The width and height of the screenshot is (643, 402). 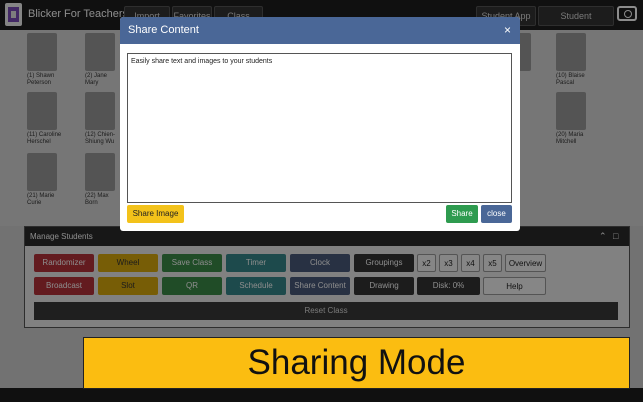 What do you see at coordinates (507, 30) in the screenshot?
I see `close-icon: ×` at bounding box center [507, 30].